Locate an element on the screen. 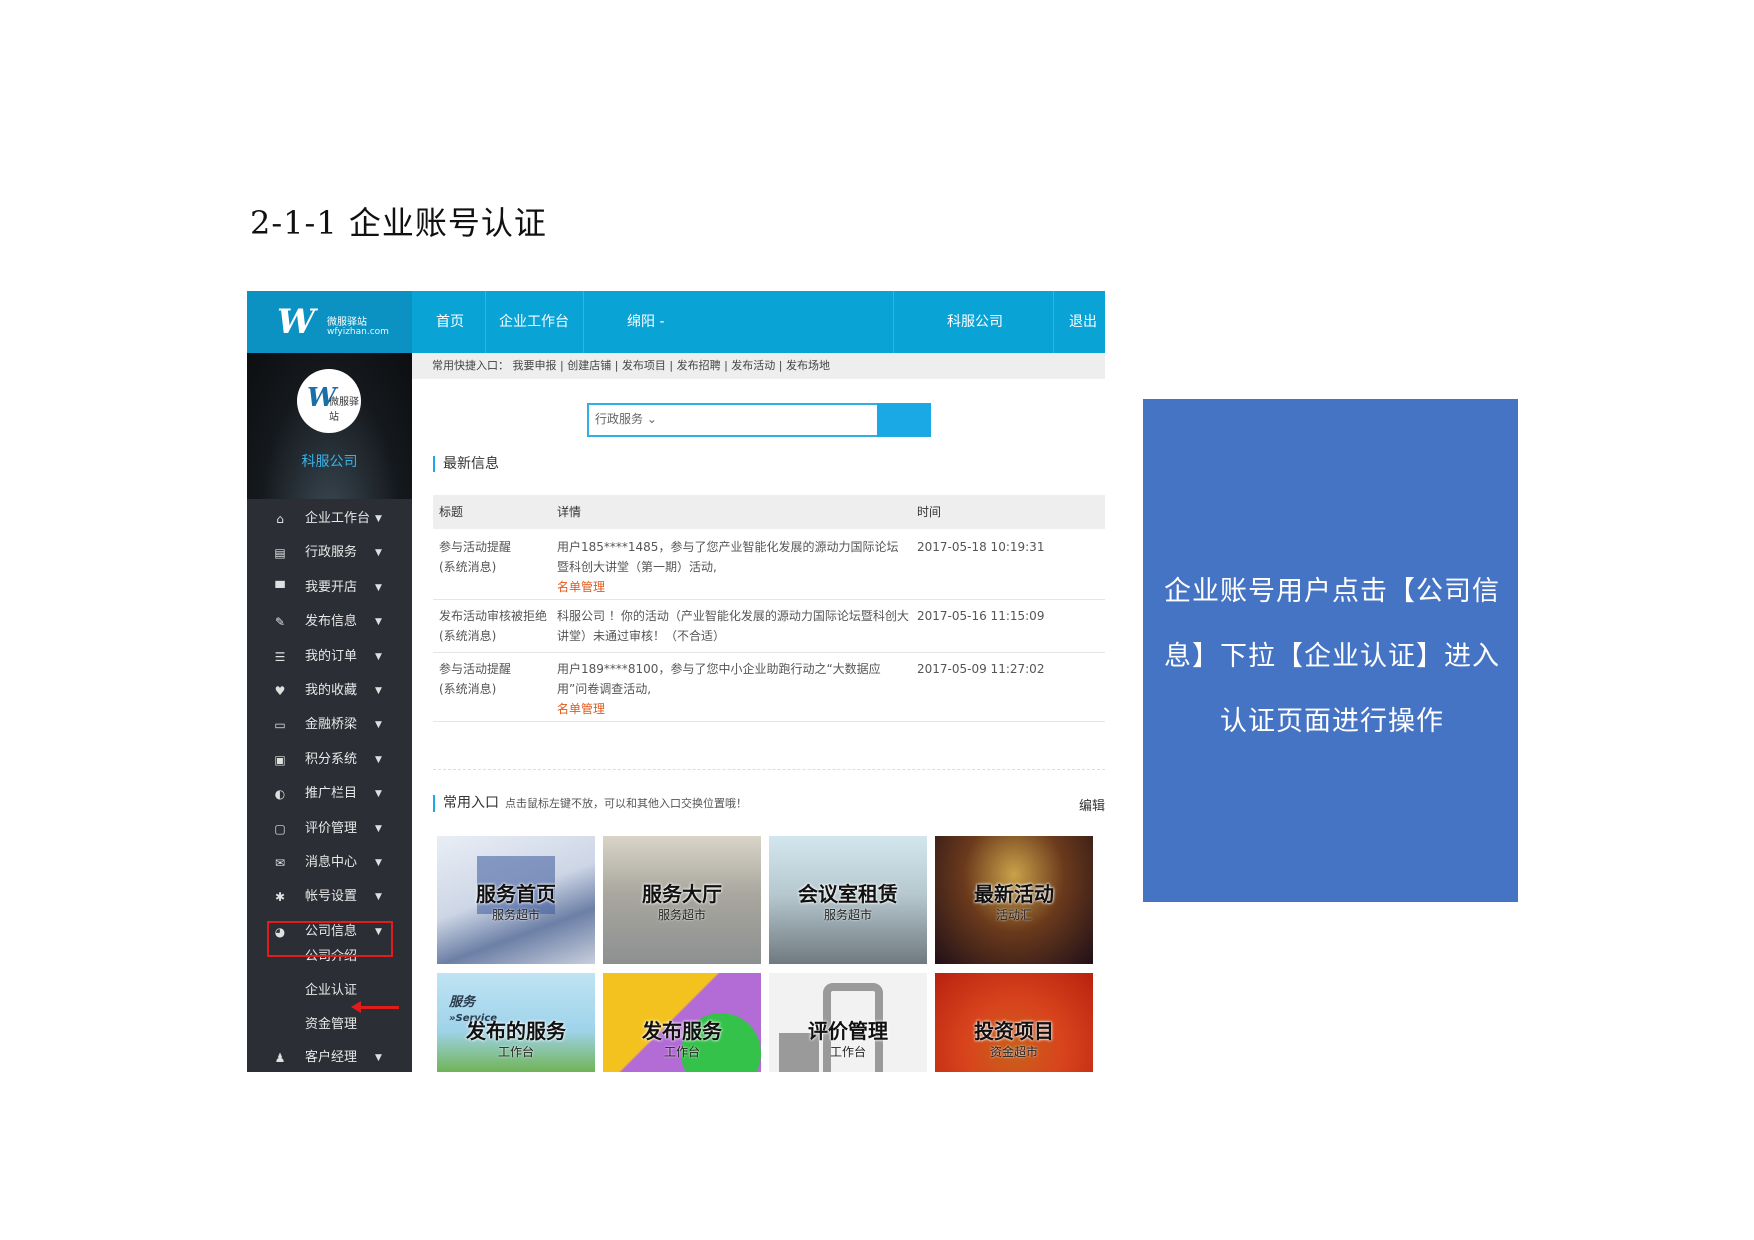 This screenshot has width=1754, height=1240. tile-publish-service: 发布服务 工作台 is located at coordinates (682, 1022).